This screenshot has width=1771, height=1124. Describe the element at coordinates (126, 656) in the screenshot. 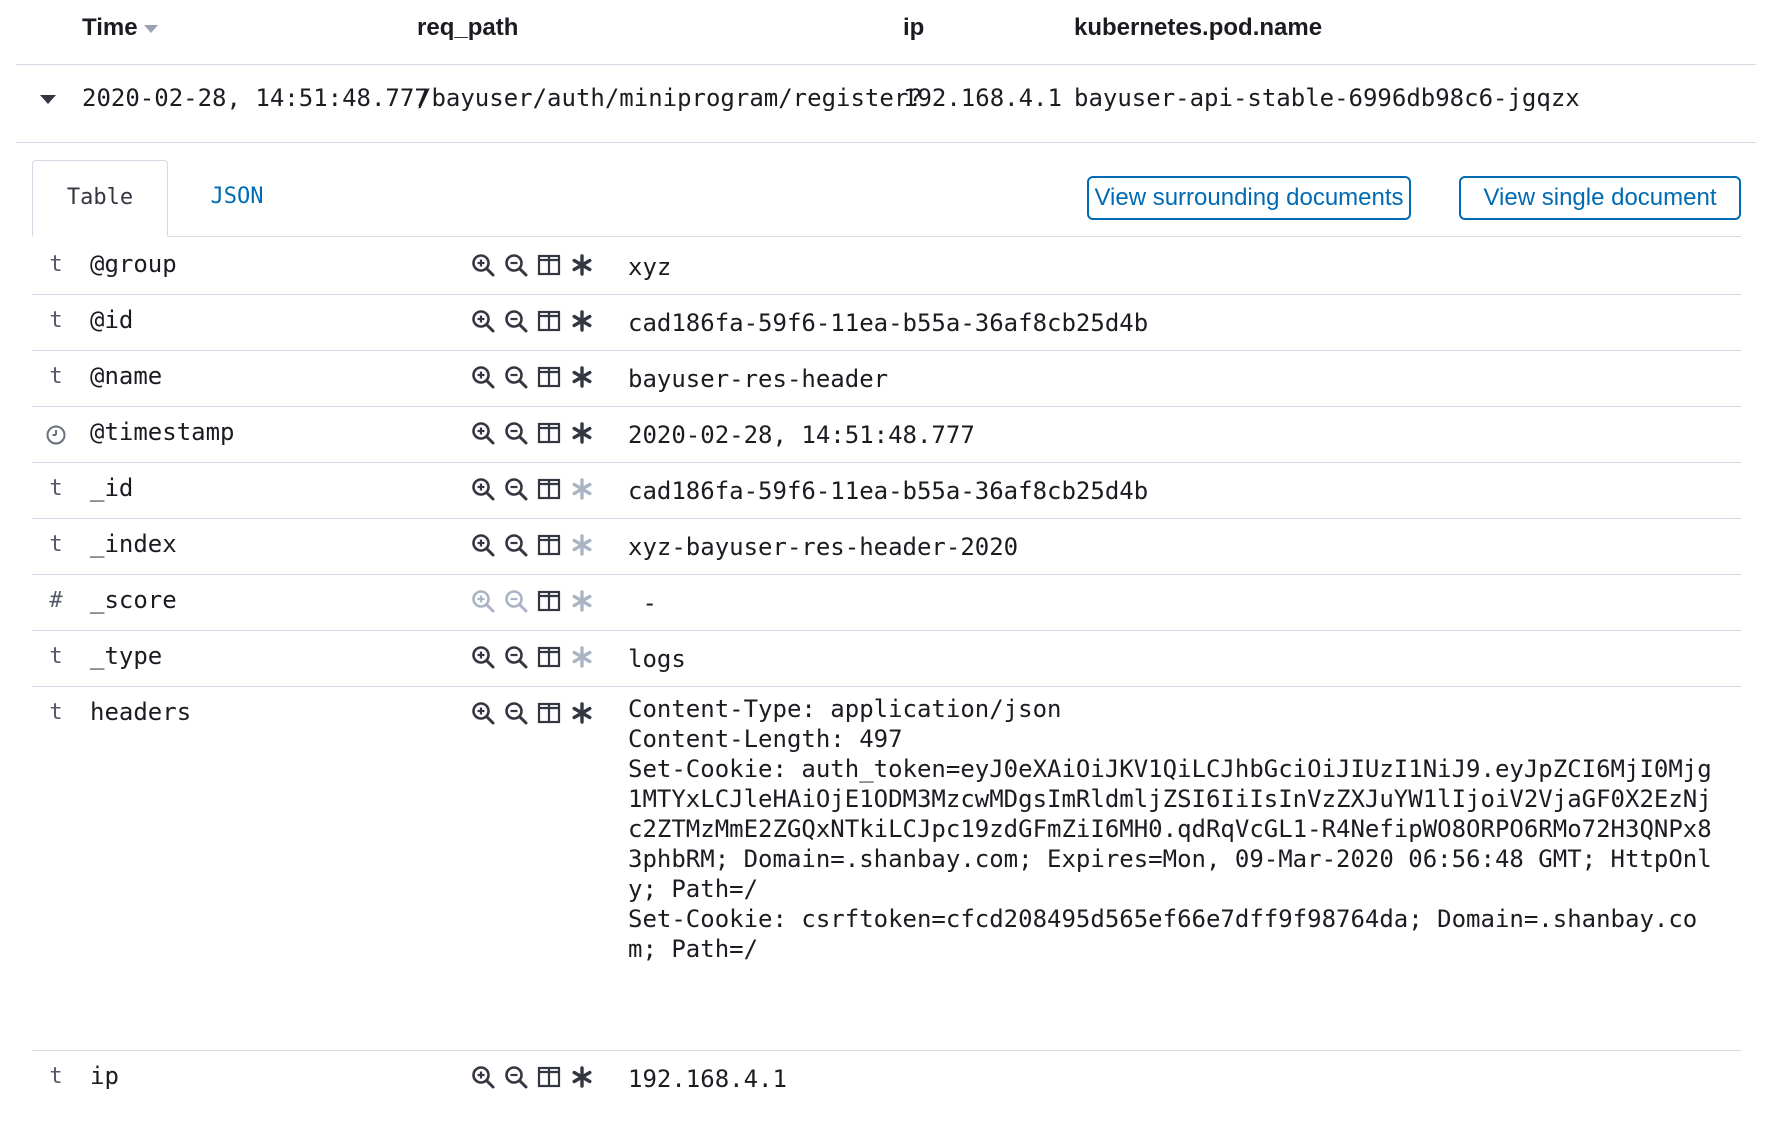

I see `field-name: _type` at that location.